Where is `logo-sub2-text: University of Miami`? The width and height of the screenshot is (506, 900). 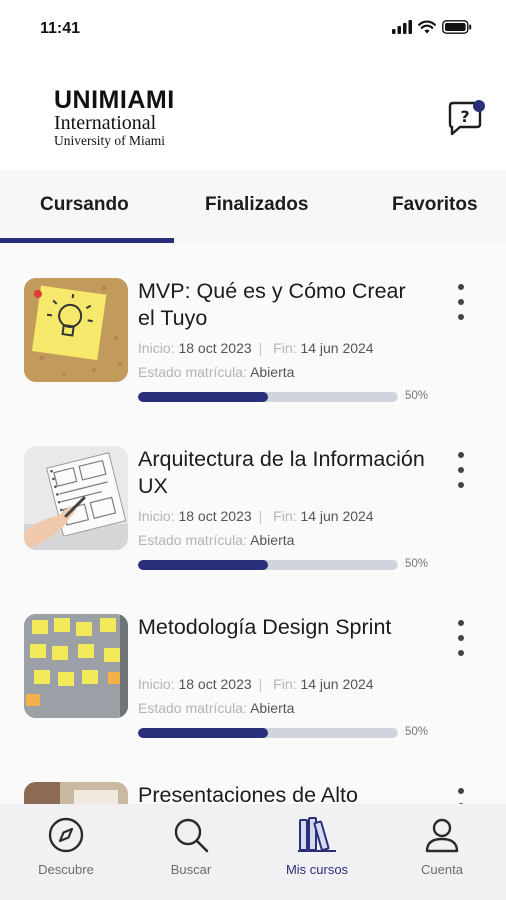 logo-sub2-text: University of Miami is located at coordinates (109, 140).